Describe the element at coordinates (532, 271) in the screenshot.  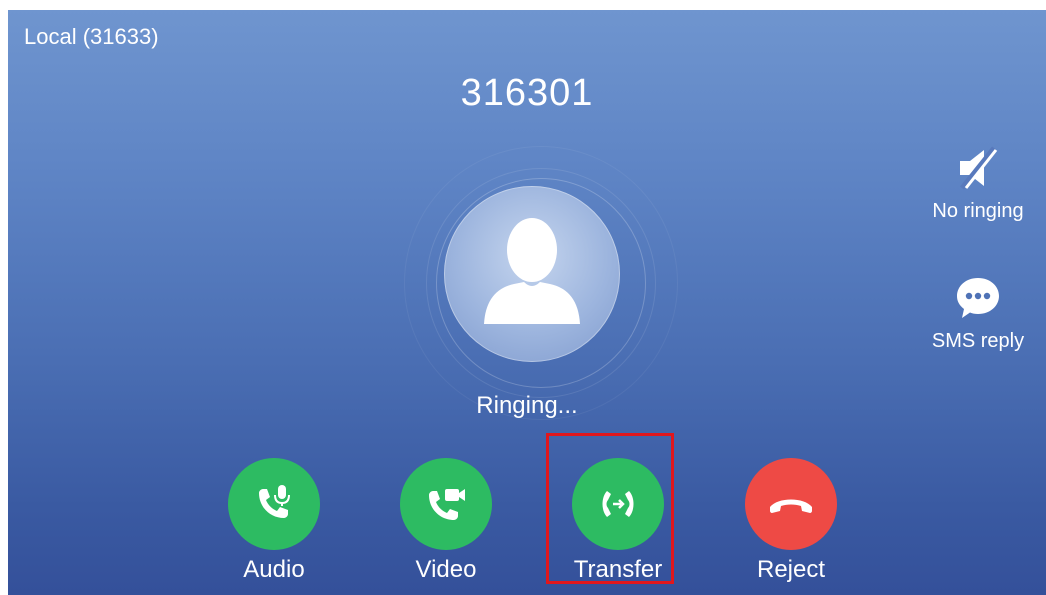
I see `person-silhouette-icon` at that location.